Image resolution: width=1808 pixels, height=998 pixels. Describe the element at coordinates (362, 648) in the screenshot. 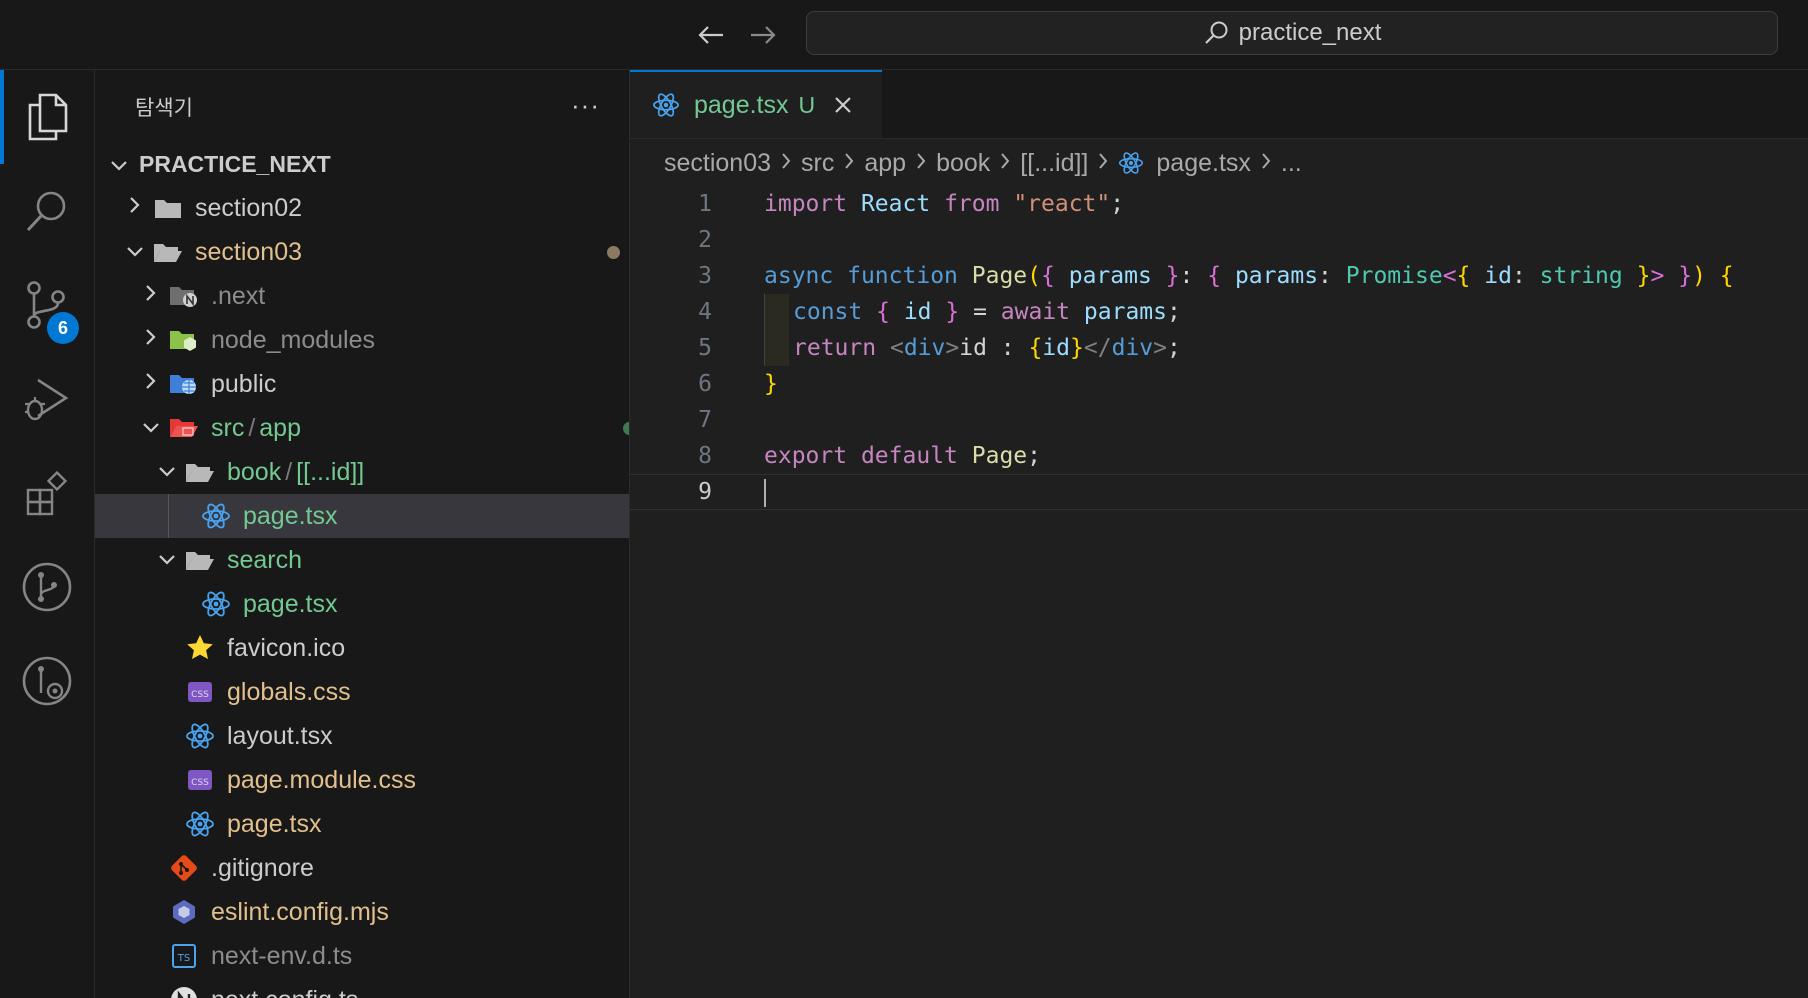

I see `tree-item-favicon: favicon.ico` at that location.